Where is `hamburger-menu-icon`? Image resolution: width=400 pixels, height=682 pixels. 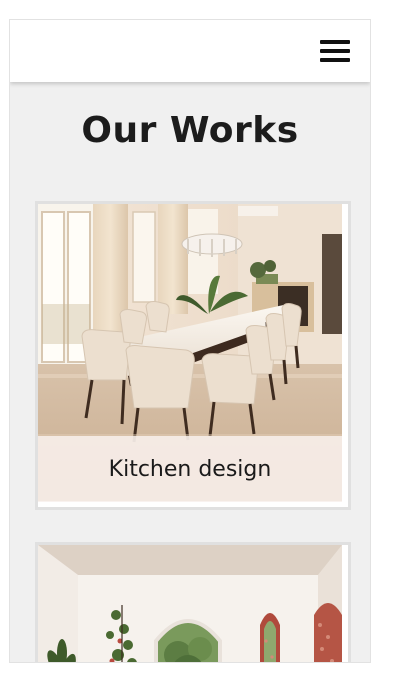 hamburger-menu-icon is located at coordinates (335, 52).